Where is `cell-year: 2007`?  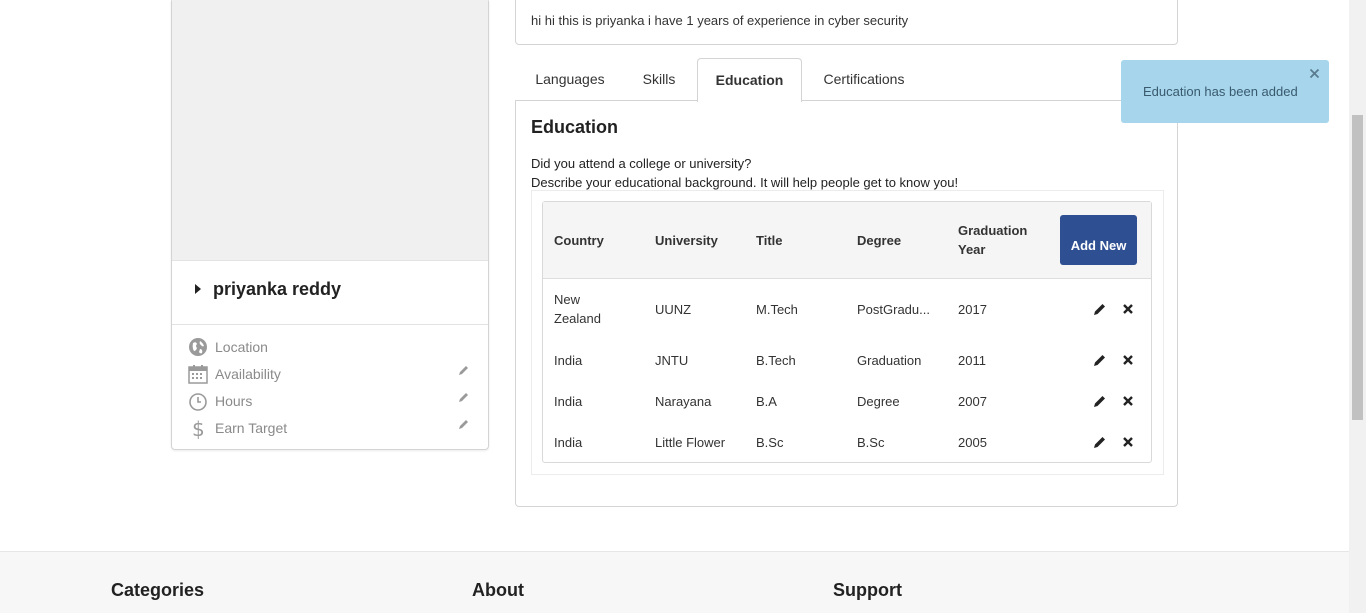
cell-year: 2007 is located at coordinates (972, 401).